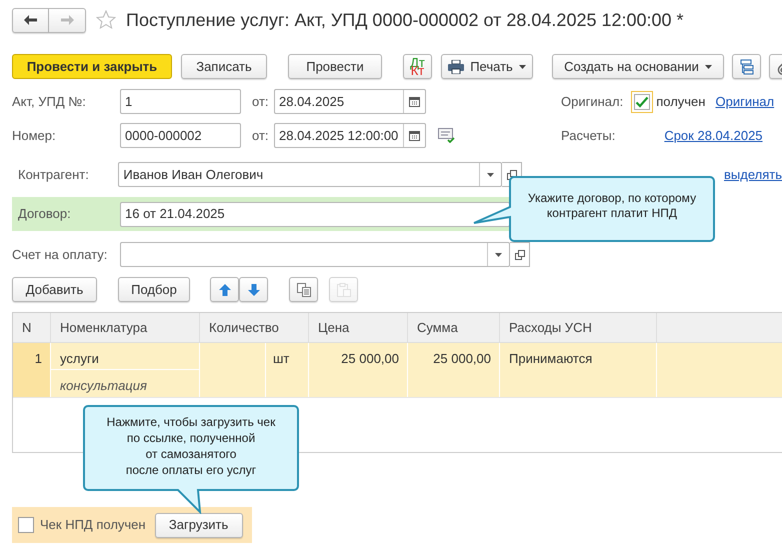 This screenshot has width=782, height=558. I want to click on table-cell: Принимаются, so click(578, 370).